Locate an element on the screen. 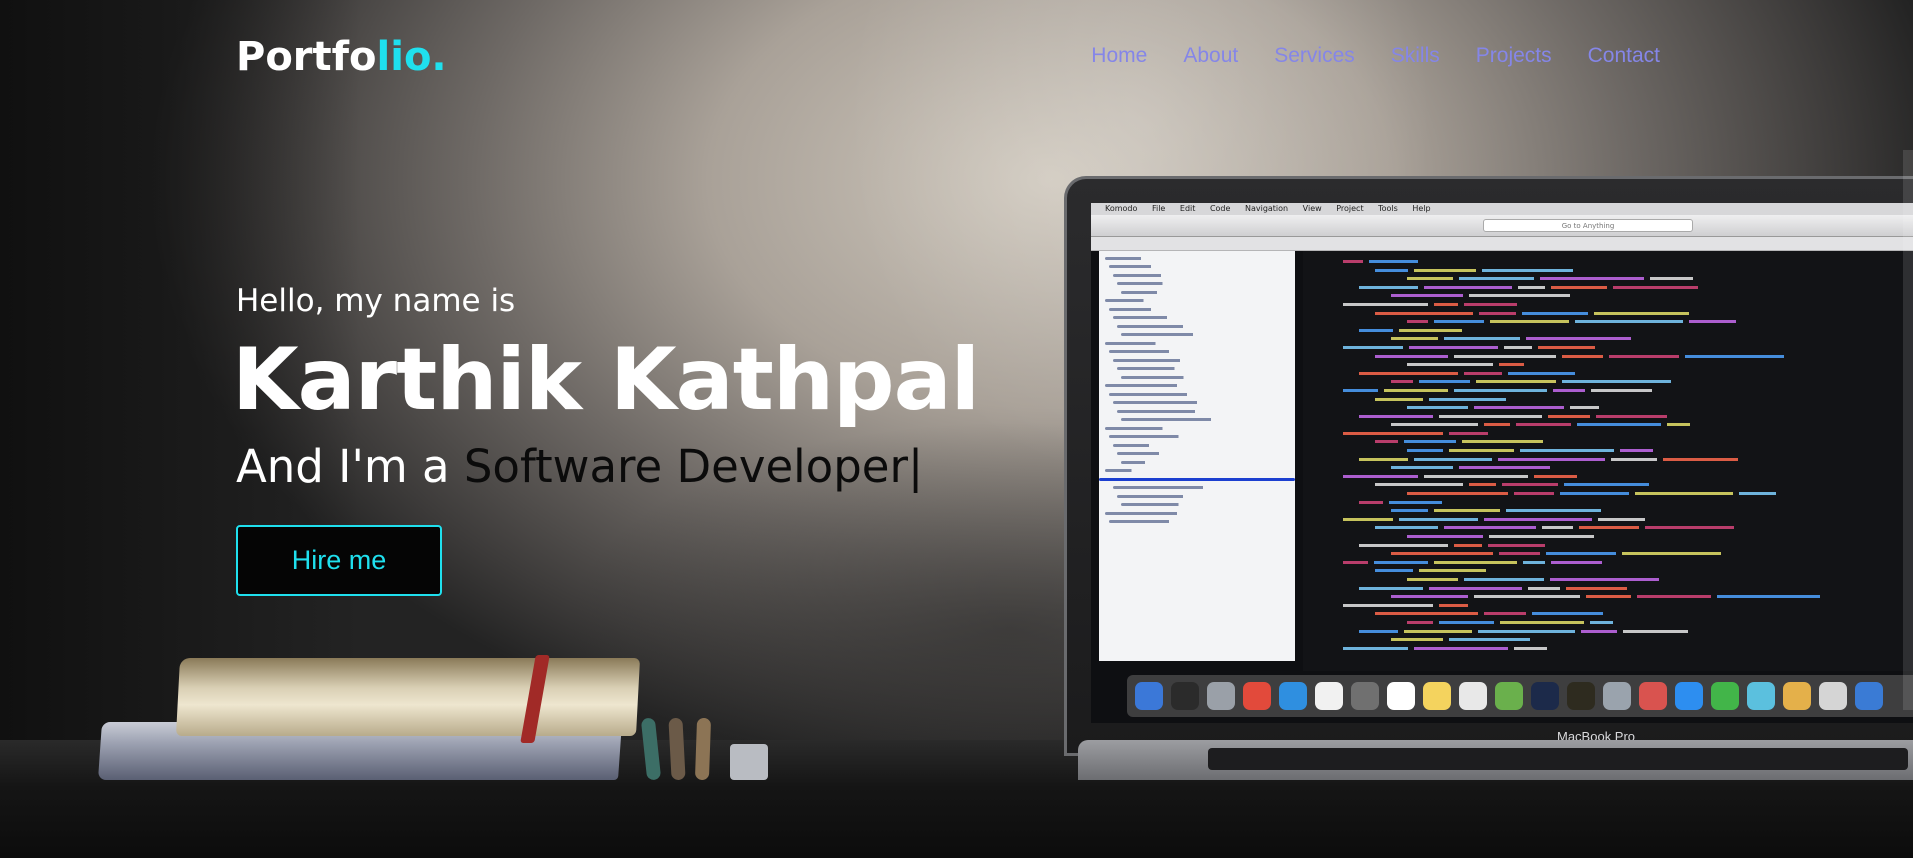 Image resolution: width=1913 pixels, height=858 pixels. menubar-item: View is located at coordinates (1312, 208).